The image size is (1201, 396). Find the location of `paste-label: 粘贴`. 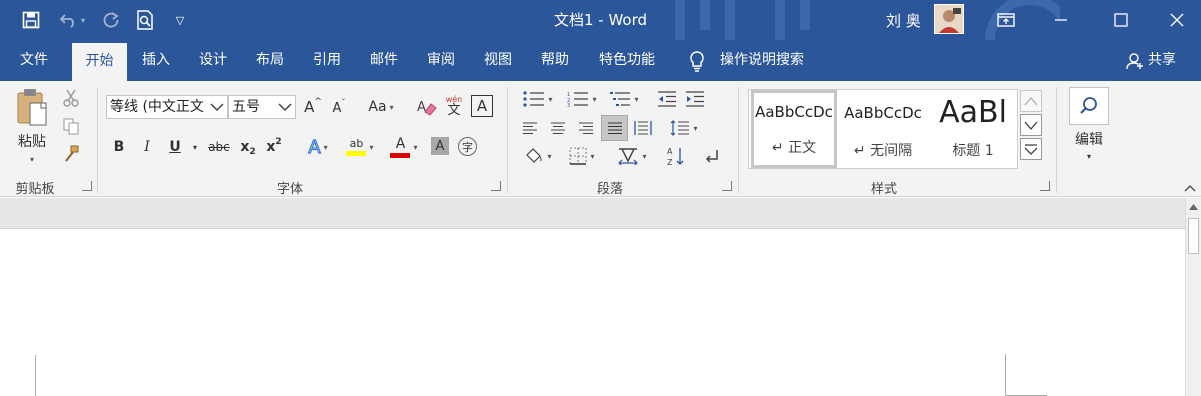

paste-label: 粘贴 is located at coordinates (32, 142).